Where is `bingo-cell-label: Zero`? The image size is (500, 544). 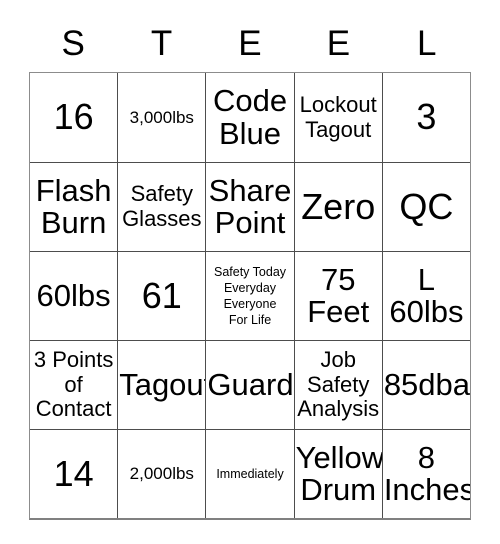 bingo-cell-label: Zero is located at coordinates (338, 206).